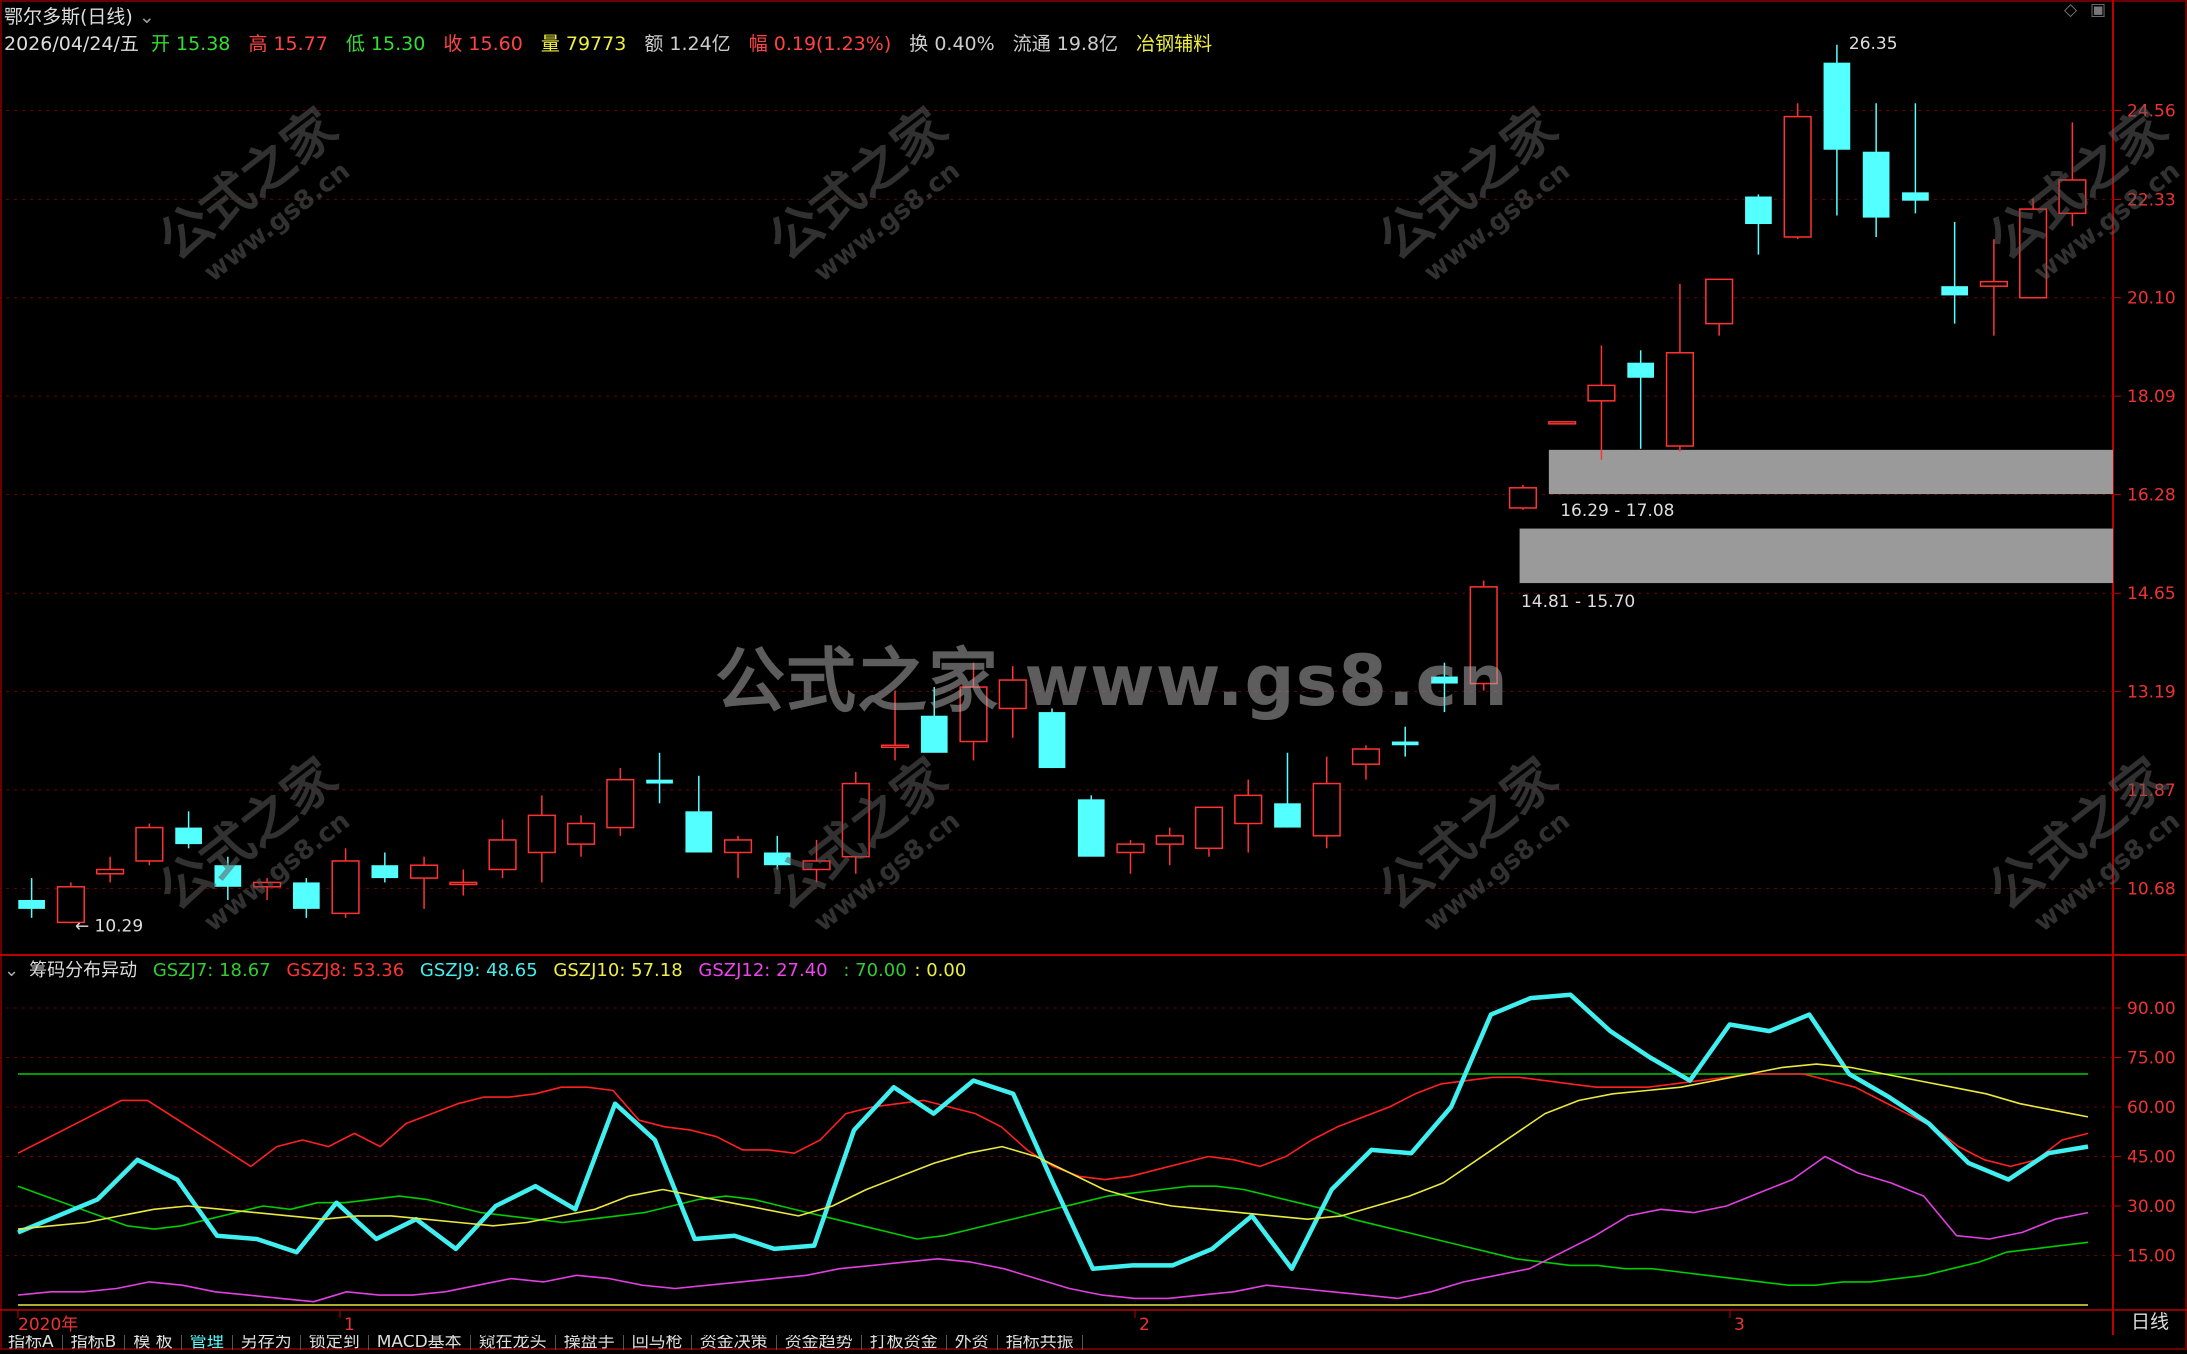 The width and height of the screenshot is (2187, 1354). Describe the element at coordinates (583, 44) in the screenshot. I see `volume-value: 量 79773` at that location.